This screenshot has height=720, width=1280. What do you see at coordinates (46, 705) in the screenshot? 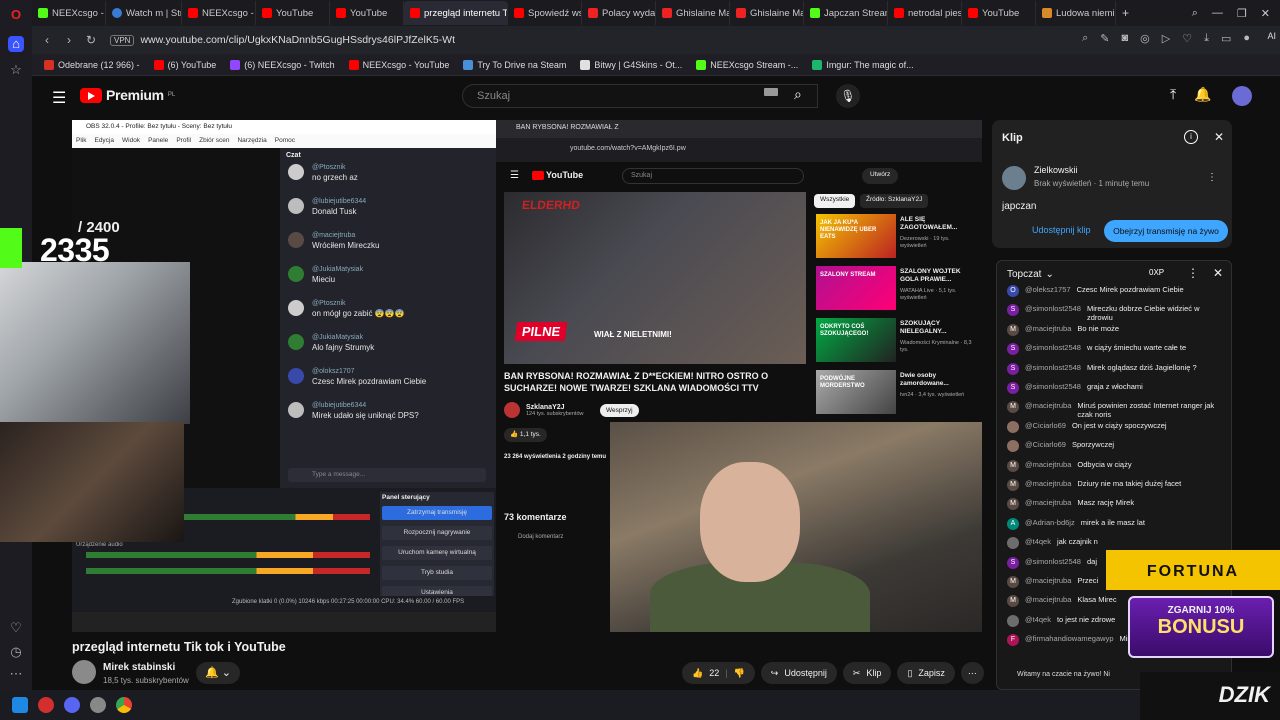
I see `opera-taskbar-icon` at bounding box center [46, 705].